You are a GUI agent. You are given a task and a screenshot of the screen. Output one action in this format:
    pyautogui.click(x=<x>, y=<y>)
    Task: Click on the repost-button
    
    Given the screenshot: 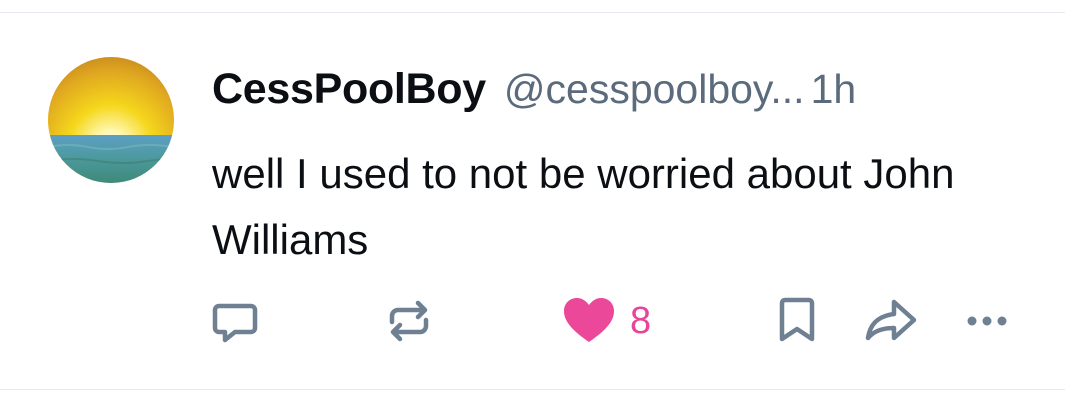 What is the action you would take?
    pyautogui.click(x=409, y=321)
    